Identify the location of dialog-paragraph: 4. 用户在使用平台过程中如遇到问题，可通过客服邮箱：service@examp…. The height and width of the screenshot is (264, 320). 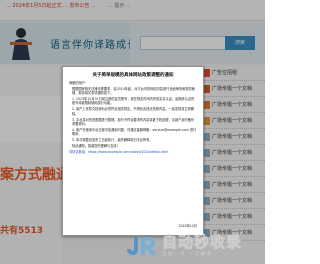
(134, 132).